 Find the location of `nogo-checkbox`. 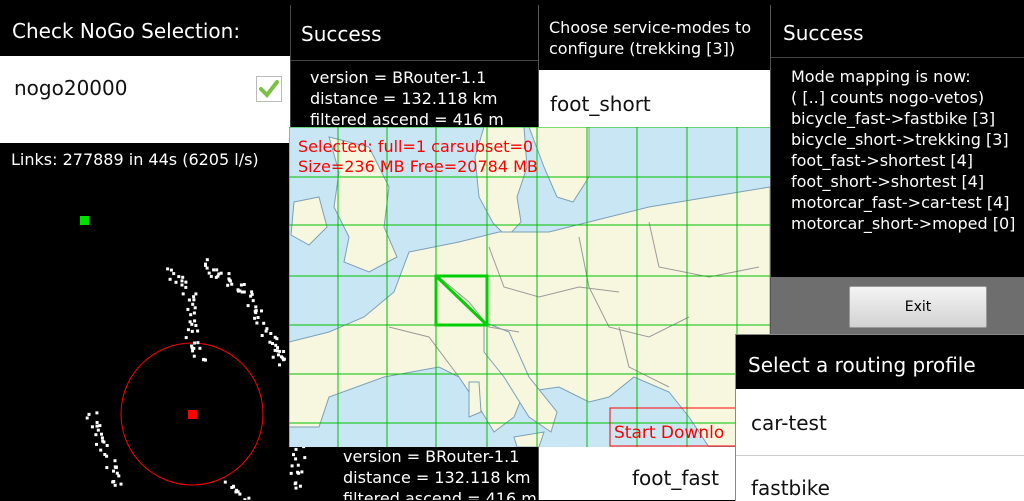

nogo-checkbox is located at coordinates (269, 89).